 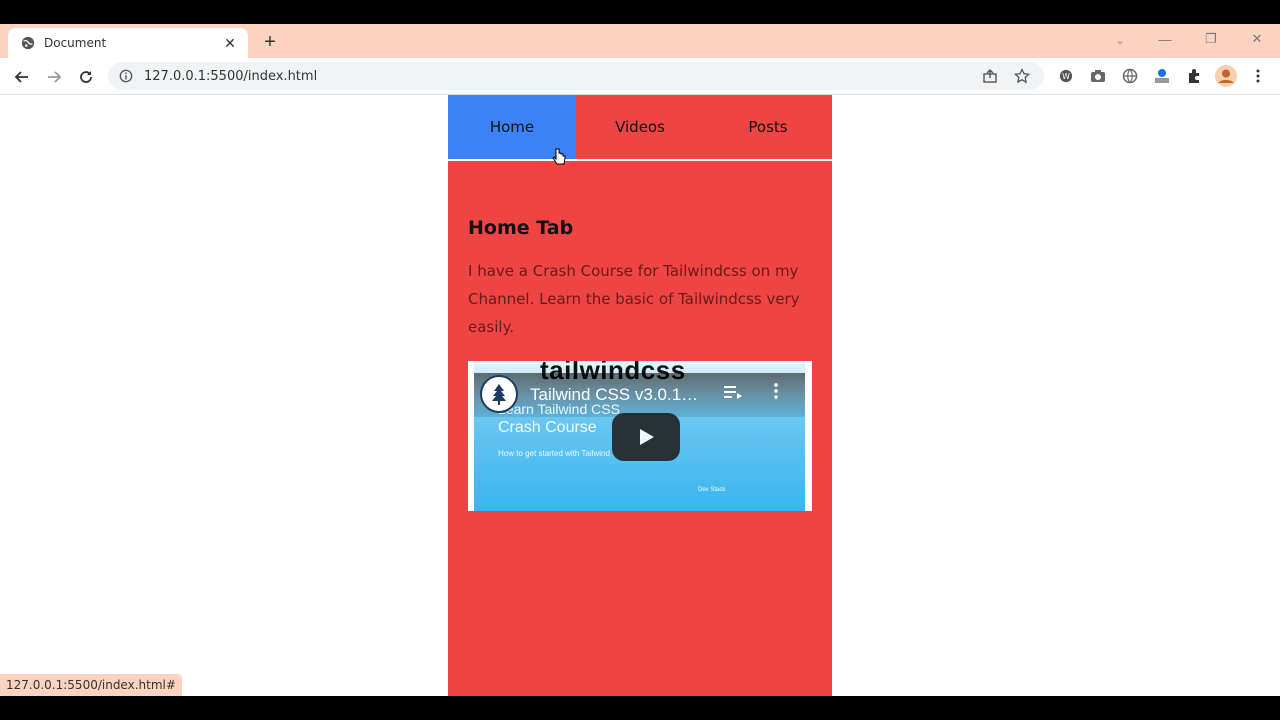 I want to click on play-icon, so click(x=647, y=437).